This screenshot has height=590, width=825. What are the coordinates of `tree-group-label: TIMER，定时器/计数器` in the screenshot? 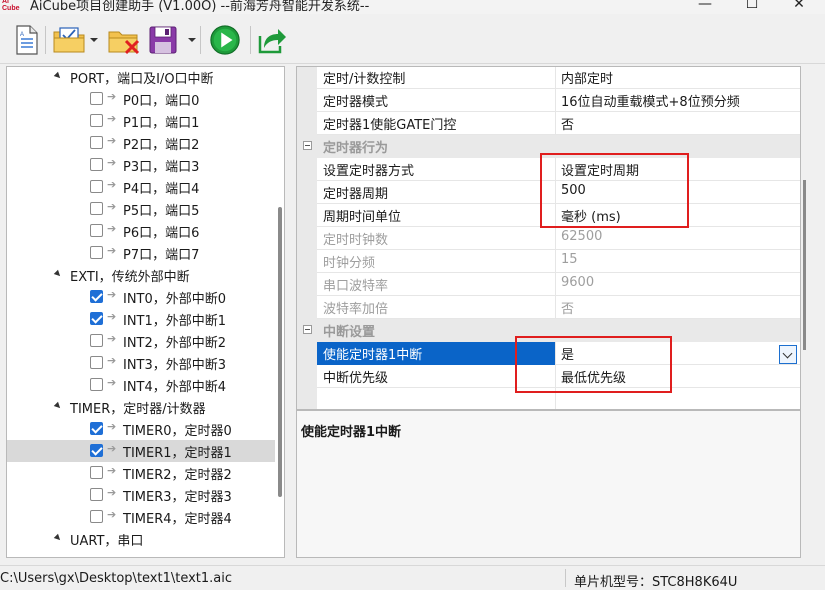 It's located at (138, 409).